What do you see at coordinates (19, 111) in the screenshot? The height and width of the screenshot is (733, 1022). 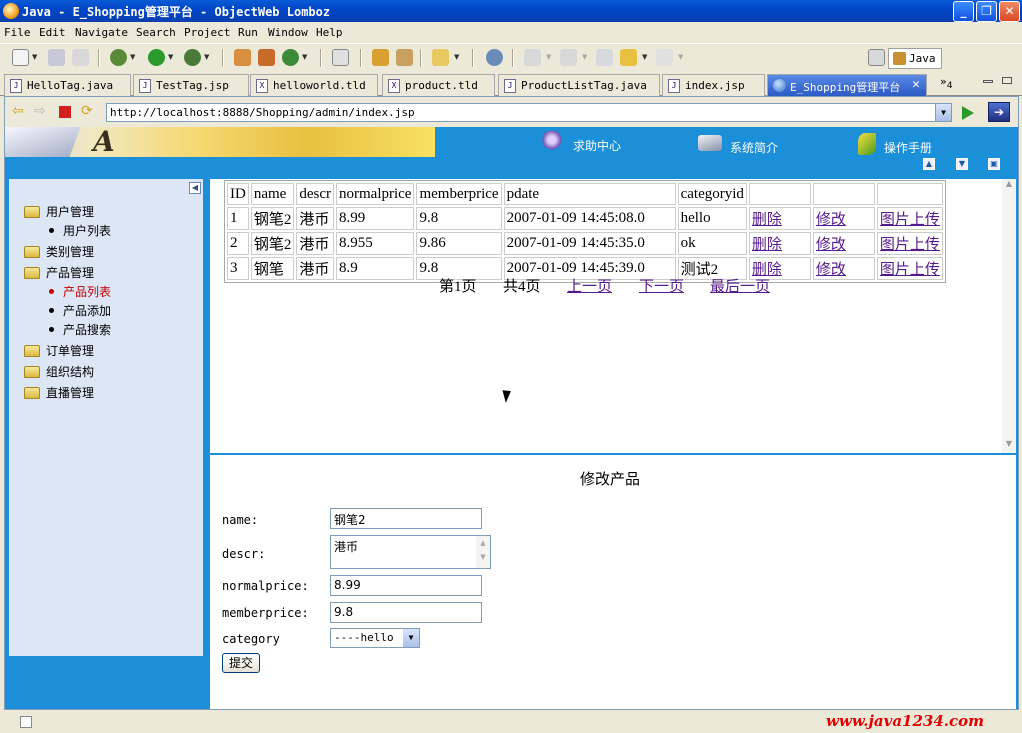 I see `back-arrow-icon: ⇦` at bounding box center [19, 111].